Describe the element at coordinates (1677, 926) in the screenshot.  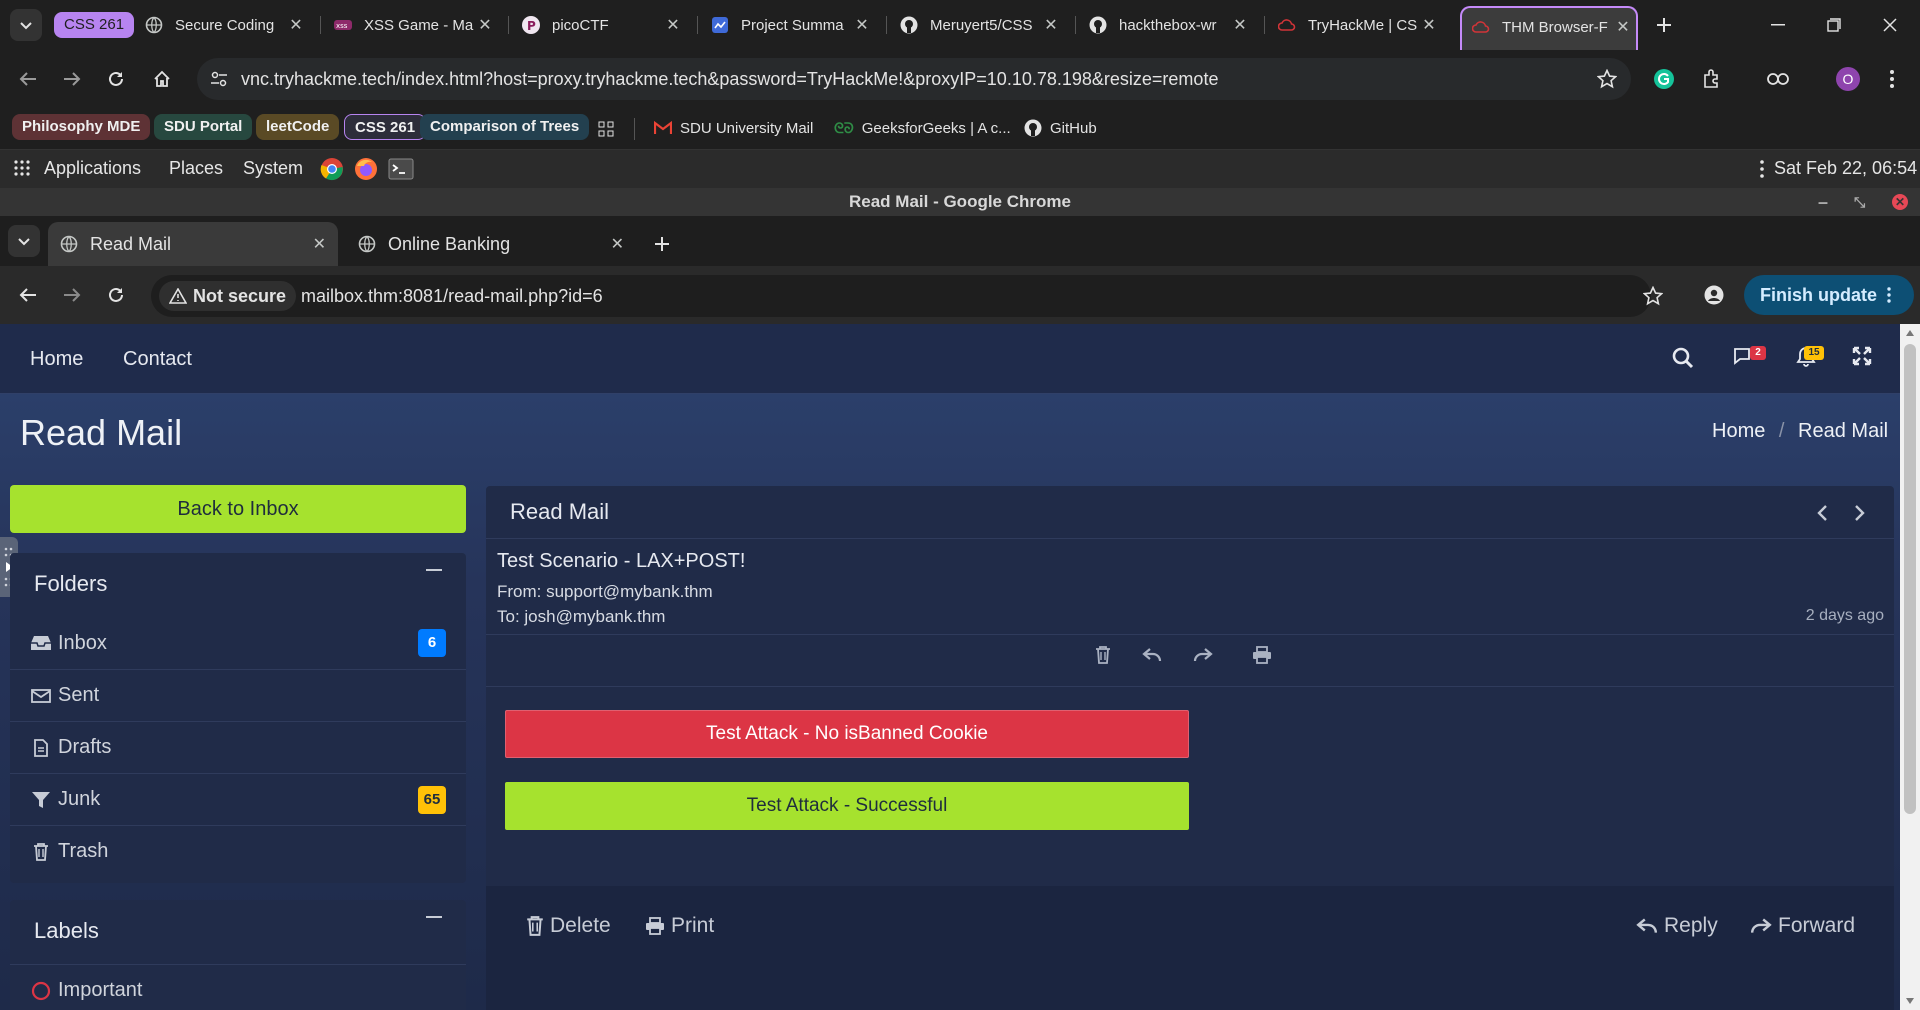
I see `footer-reply-button: Reply` at that location.